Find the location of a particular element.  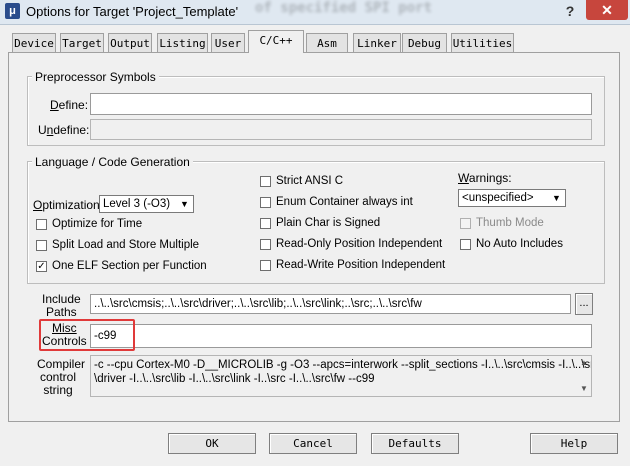

help-button: Help is located at coordinates (574, 443).